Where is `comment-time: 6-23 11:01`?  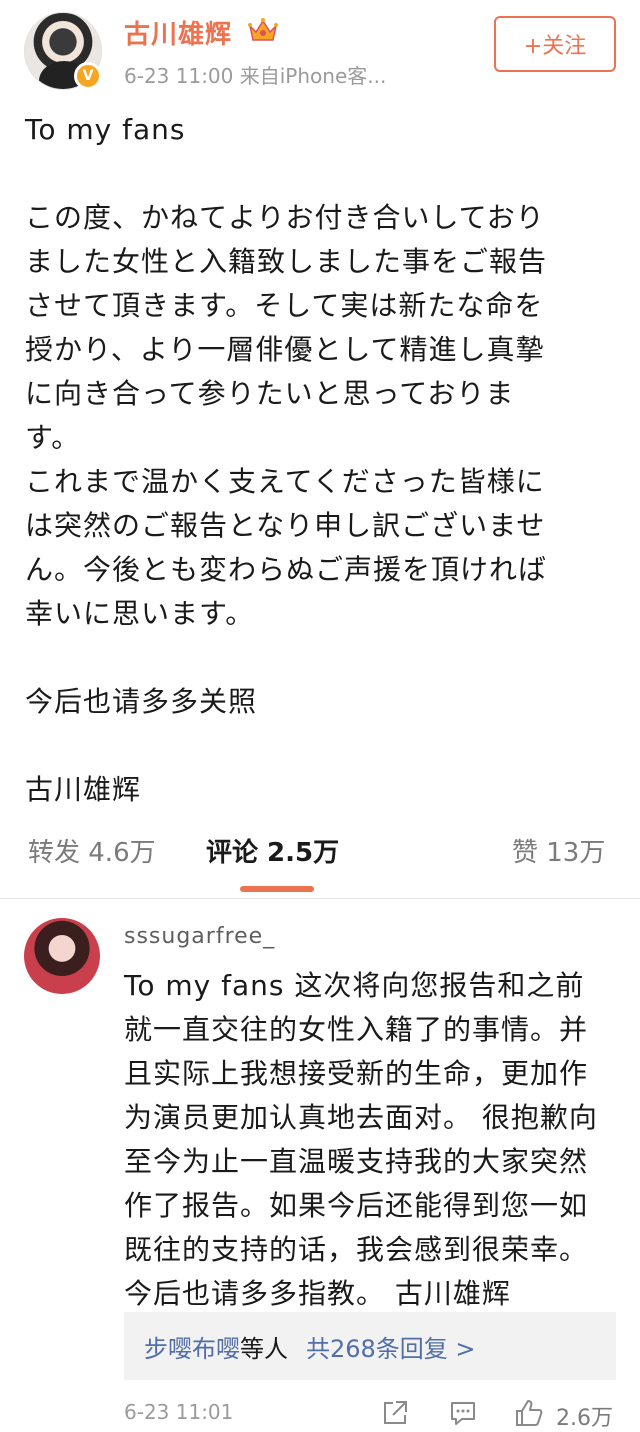 comment-time: 6-23 11:01 is located at coordinates (179, 1412).